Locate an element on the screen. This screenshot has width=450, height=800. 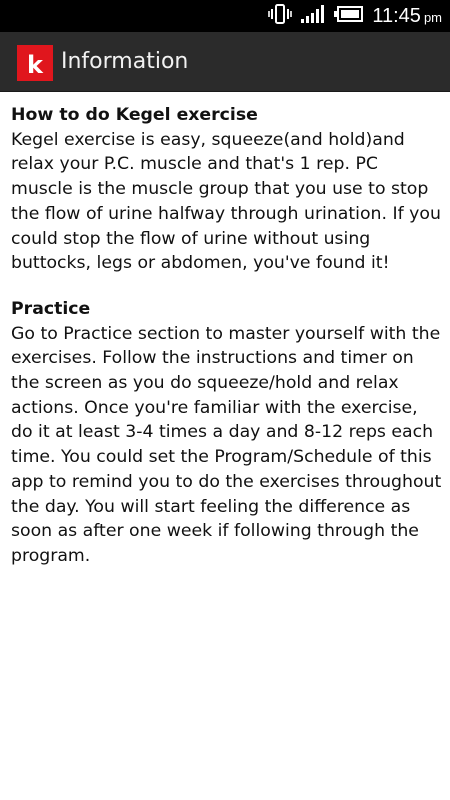
status-icons: 11:45 pm is located at coordinates (355, 16).